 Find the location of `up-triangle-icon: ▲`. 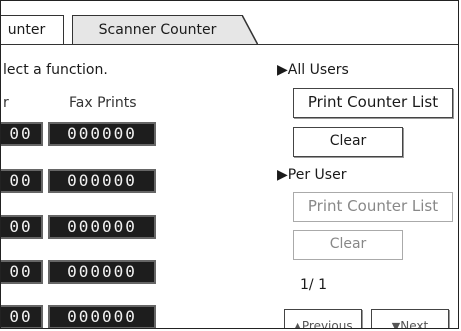

up-triangle-icon: ▲ is located at coordinates (297, 324).